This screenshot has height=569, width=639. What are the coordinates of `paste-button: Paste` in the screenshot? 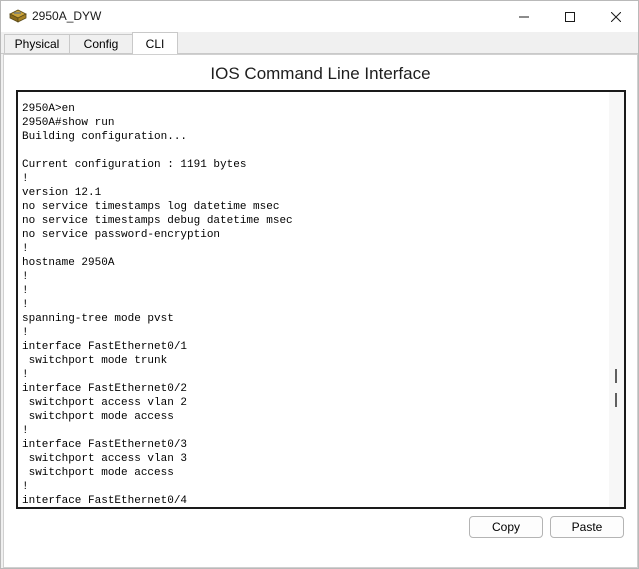 It's located at (587, 527).